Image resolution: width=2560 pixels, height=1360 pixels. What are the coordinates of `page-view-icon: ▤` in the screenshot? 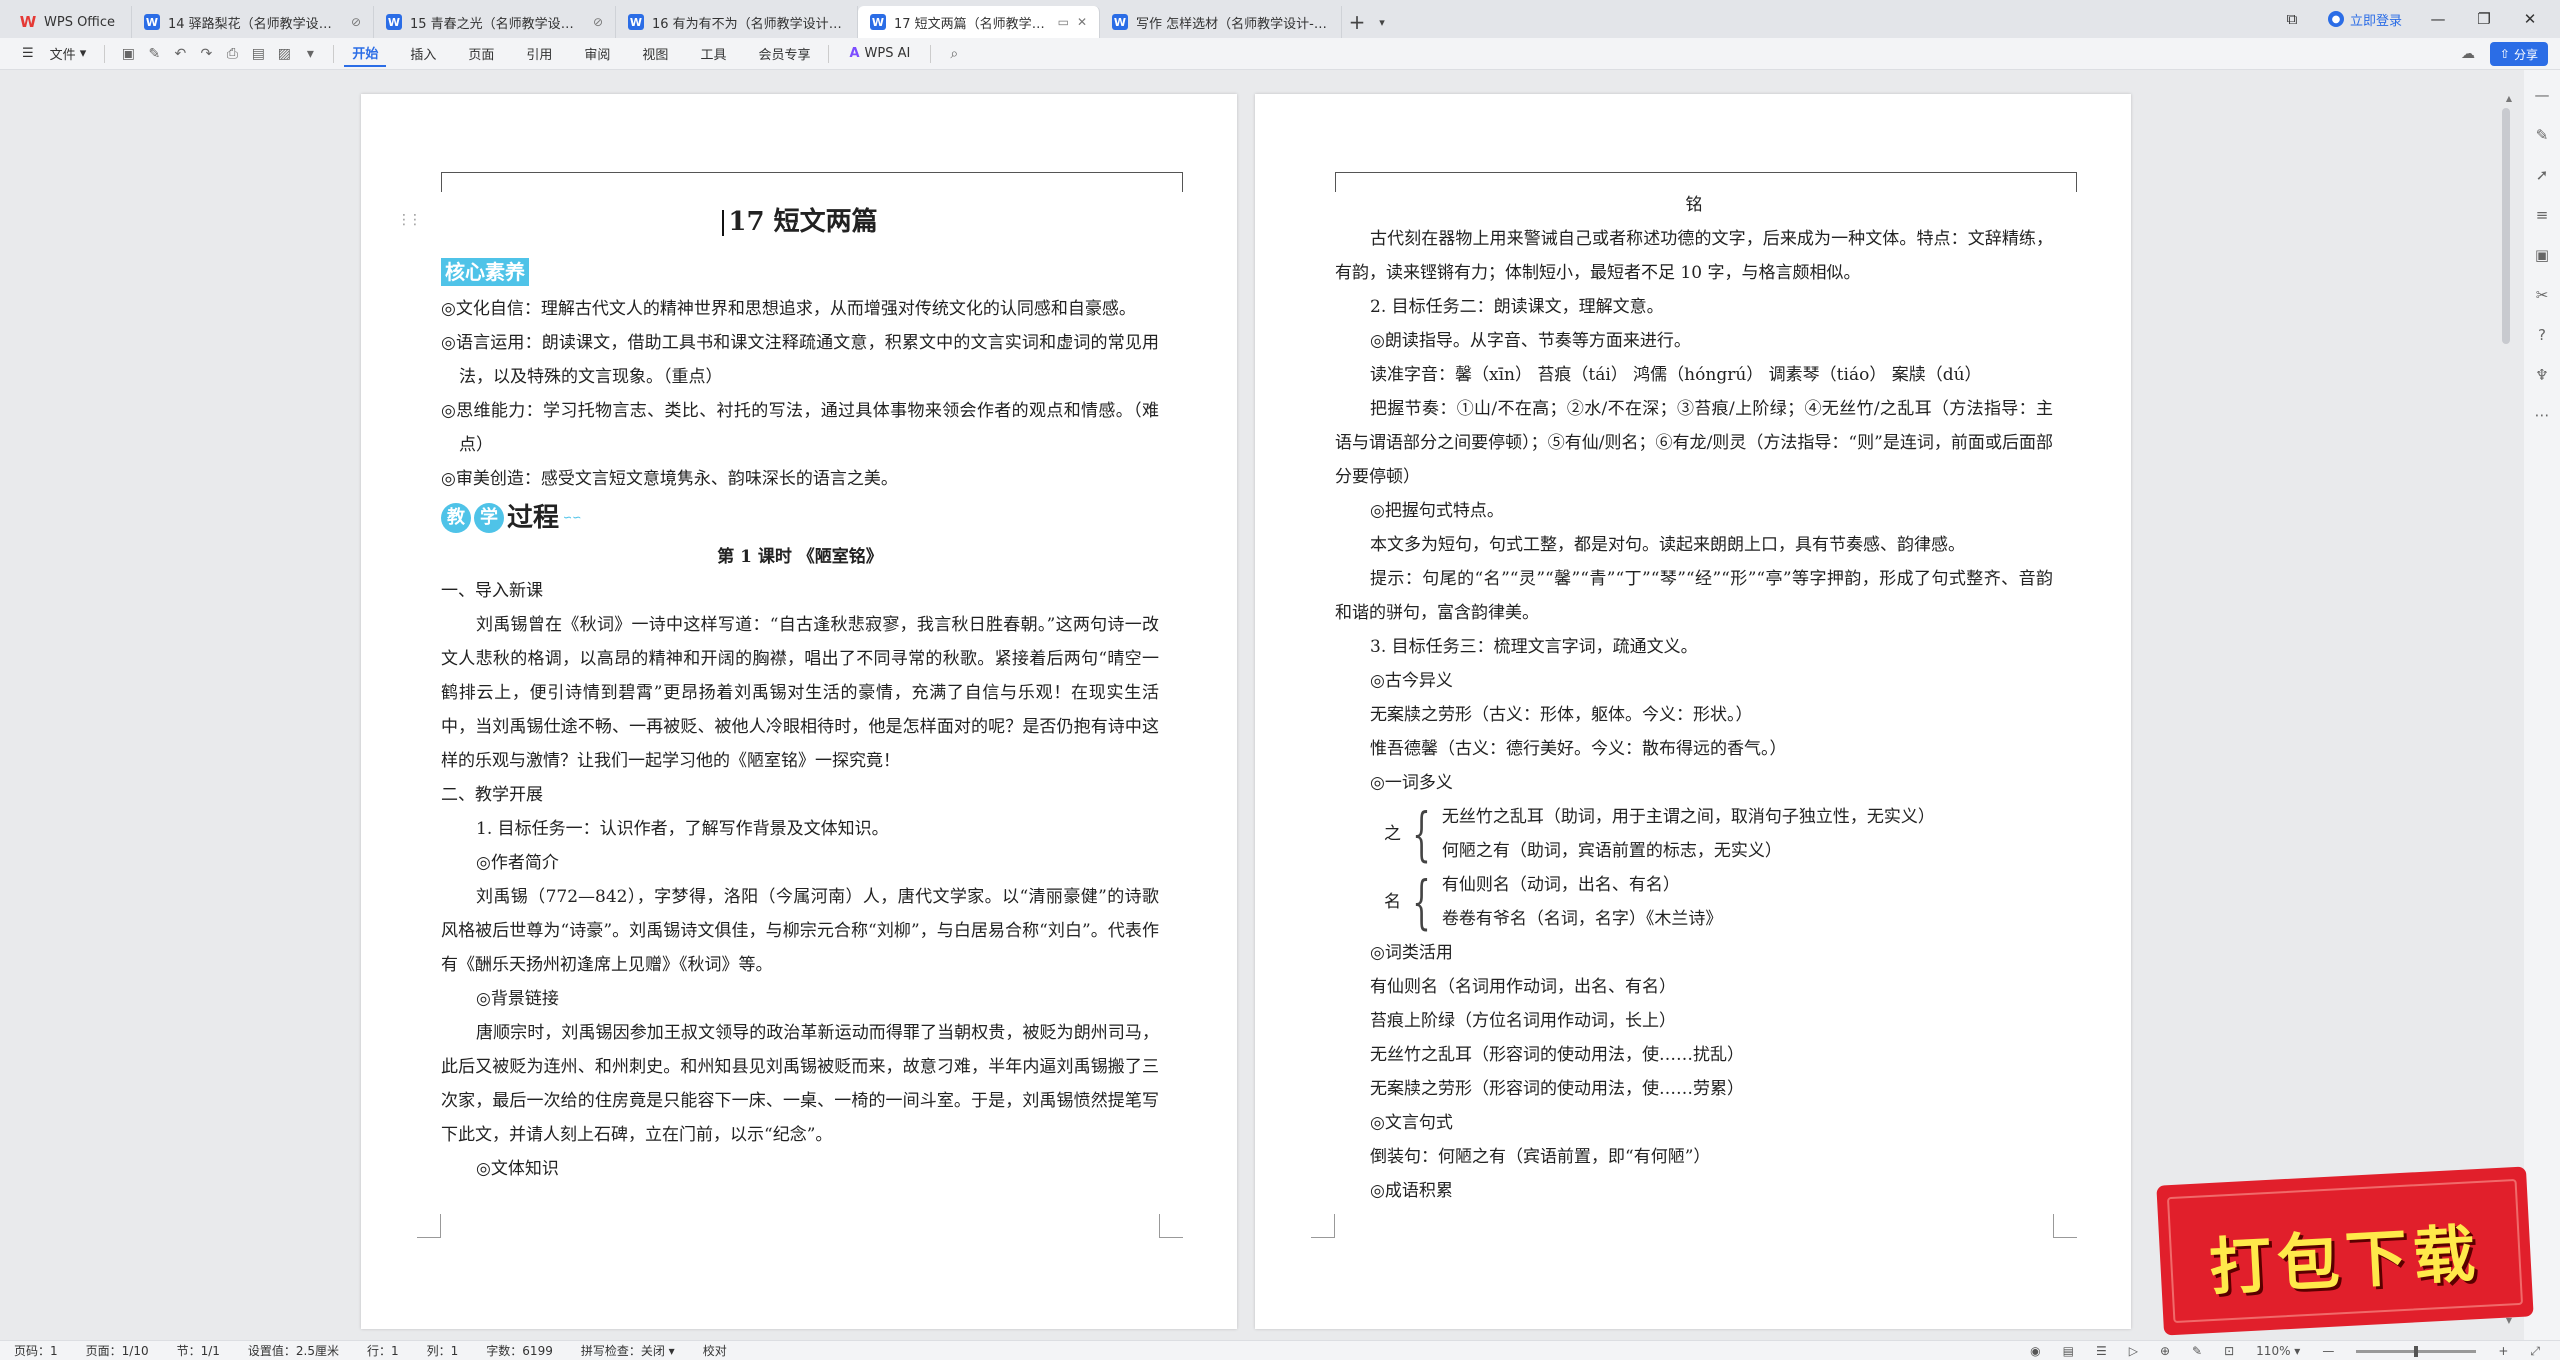 It's located at (2068, 1351).